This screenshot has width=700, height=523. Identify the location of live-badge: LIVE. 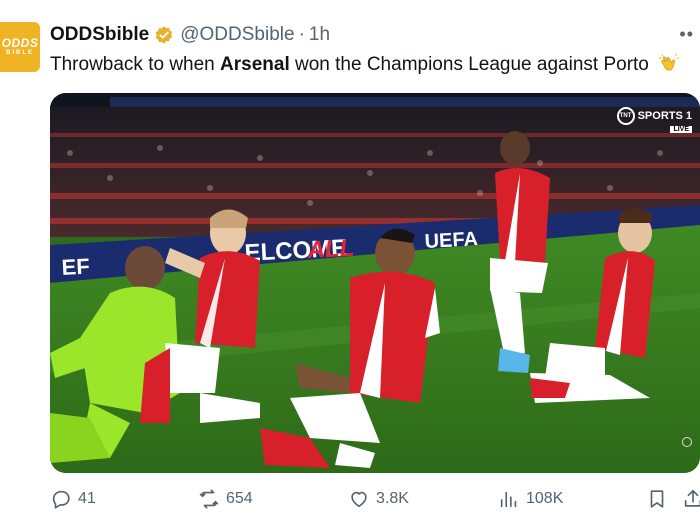
(681, 129).